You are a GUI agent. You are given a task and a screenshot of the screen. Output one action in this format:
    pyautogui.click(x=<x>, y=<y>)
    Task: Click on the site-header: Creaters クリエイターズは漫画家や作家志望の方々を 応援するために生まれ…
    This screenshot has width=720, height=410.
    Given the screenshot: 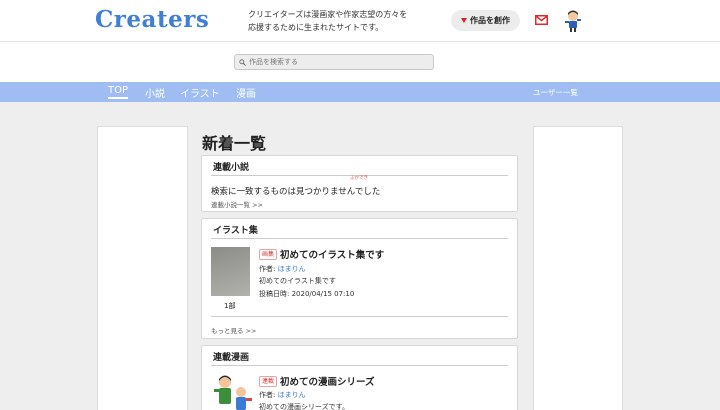 What is the action you would take?
    pyautogui.click(x=360, y=21)
    